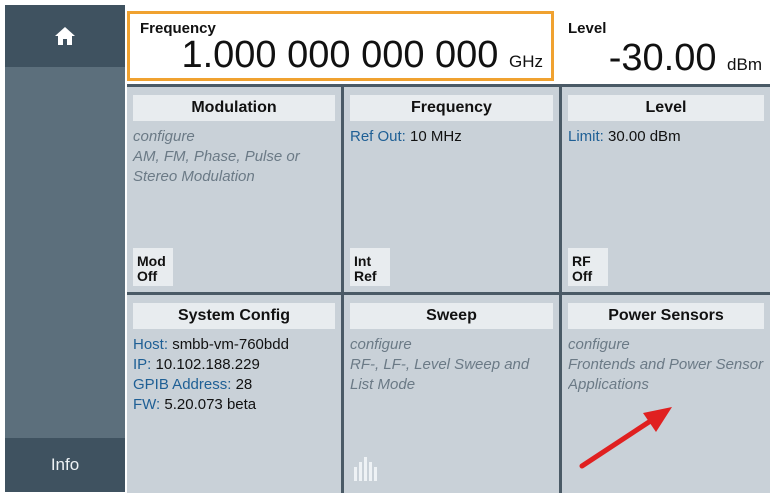  I want to click on rf-badge-line2: Off, so click(582, 276).